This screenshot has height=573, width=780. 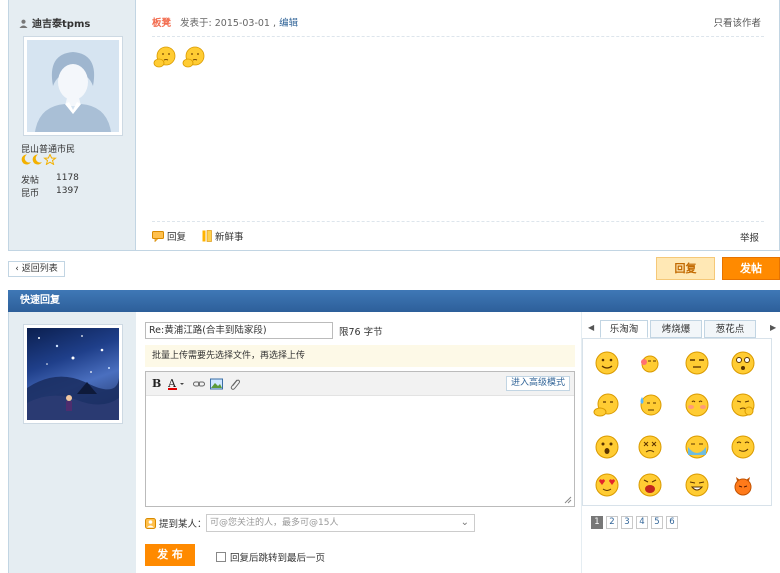 I want to click on reply-icon, so click(x=158, y=236).